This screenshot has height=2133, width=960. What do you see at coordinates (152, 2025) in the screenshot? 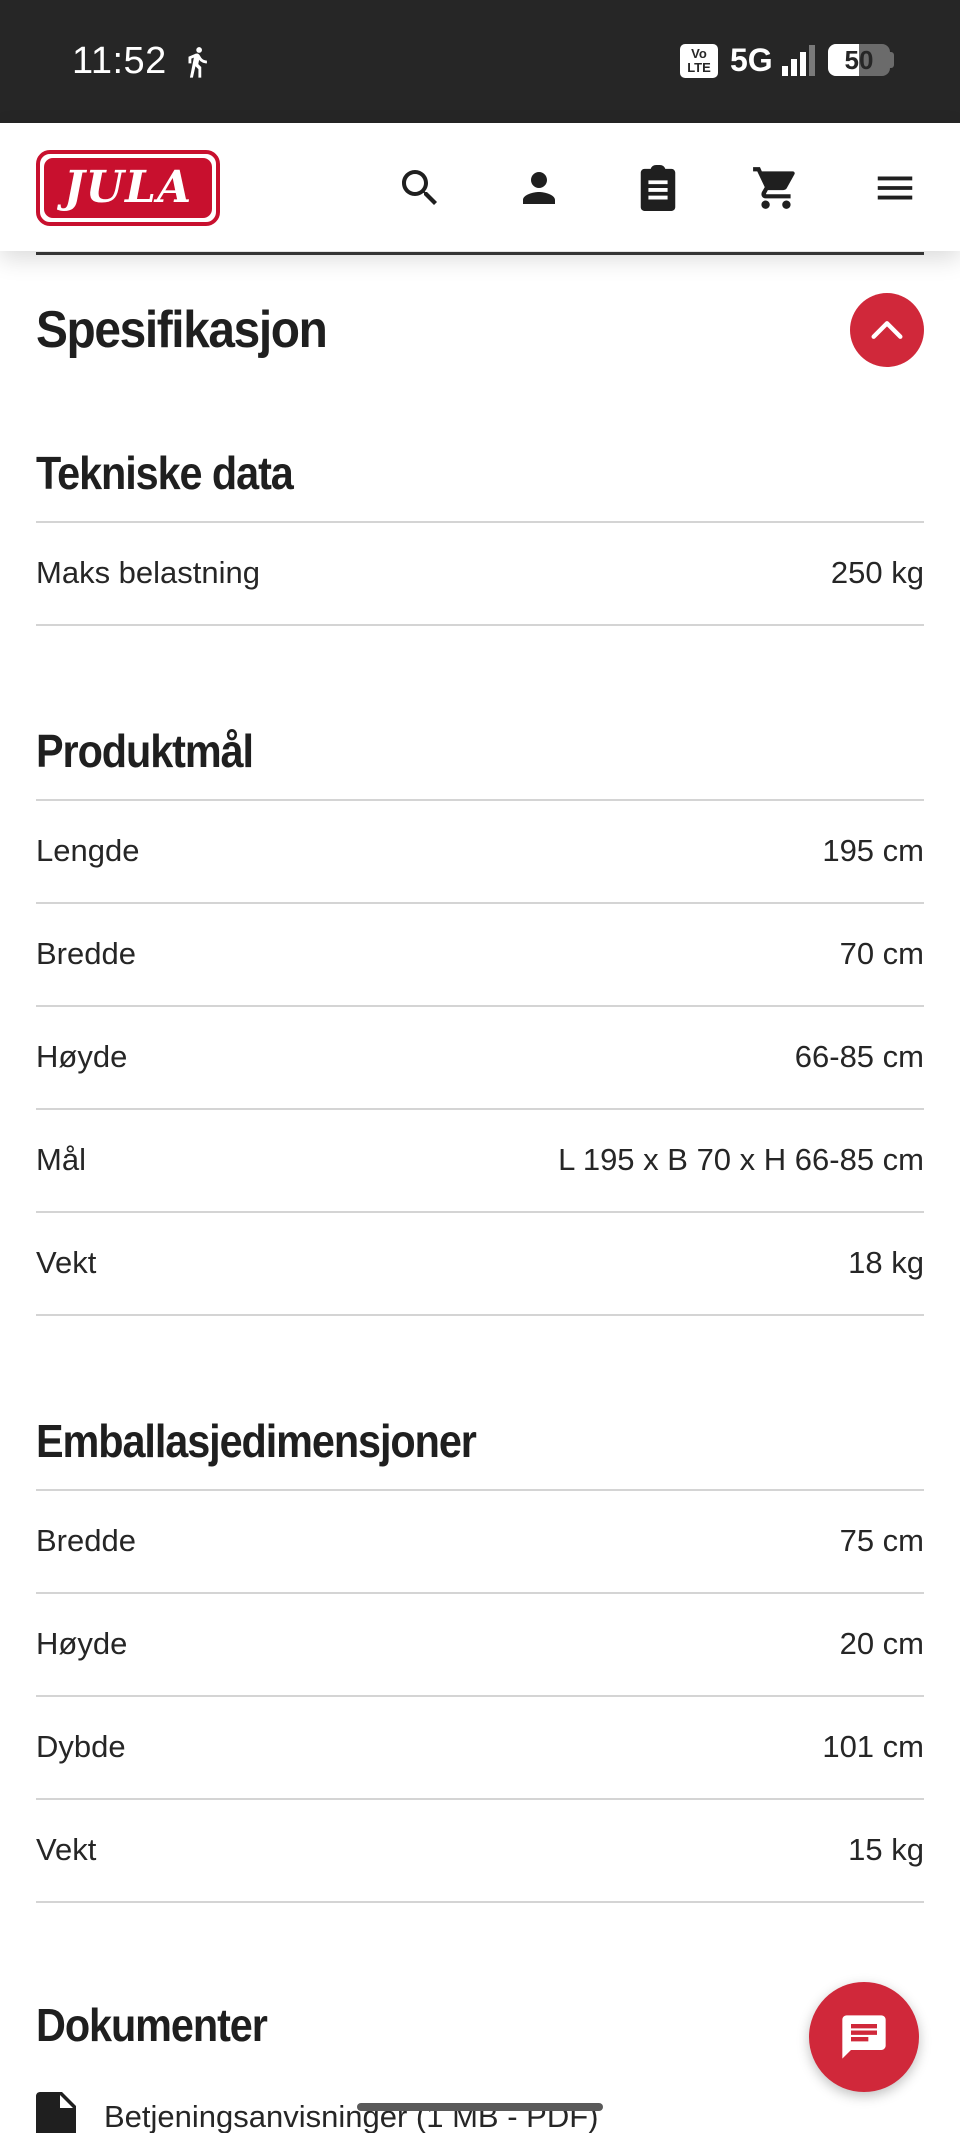
I see `documents-title: Dokumenter` at bounding box center [152, 2025].